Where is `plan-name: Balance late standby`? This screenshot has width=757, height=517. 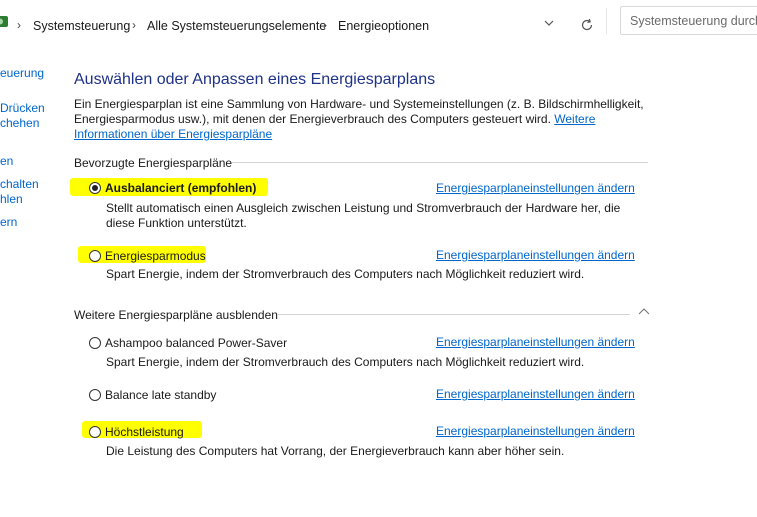 plan-name: Balance late standby is located at coordinates (160, 395).